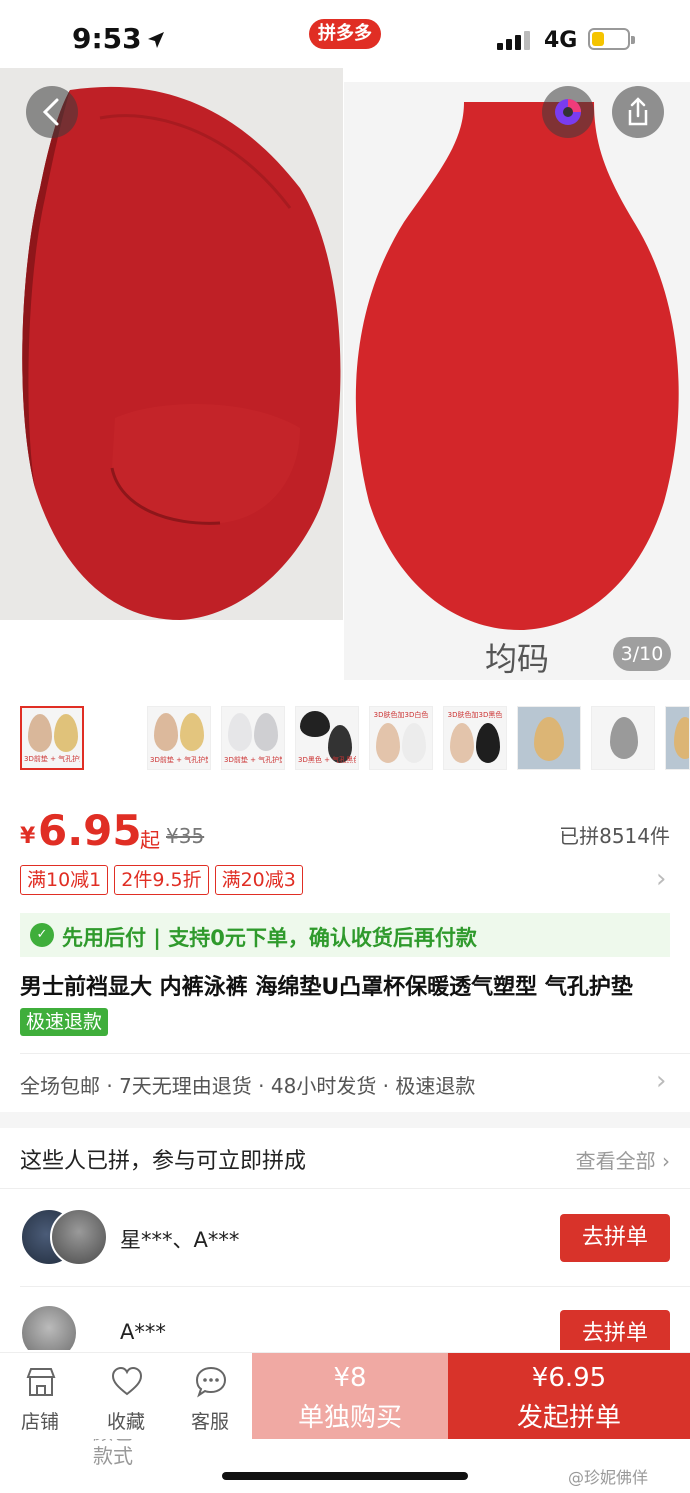  What do you see at coordinates (42, 935) in the screenshot?
I see `pay-later-icon: ✓` at bounding box center [42, 935].